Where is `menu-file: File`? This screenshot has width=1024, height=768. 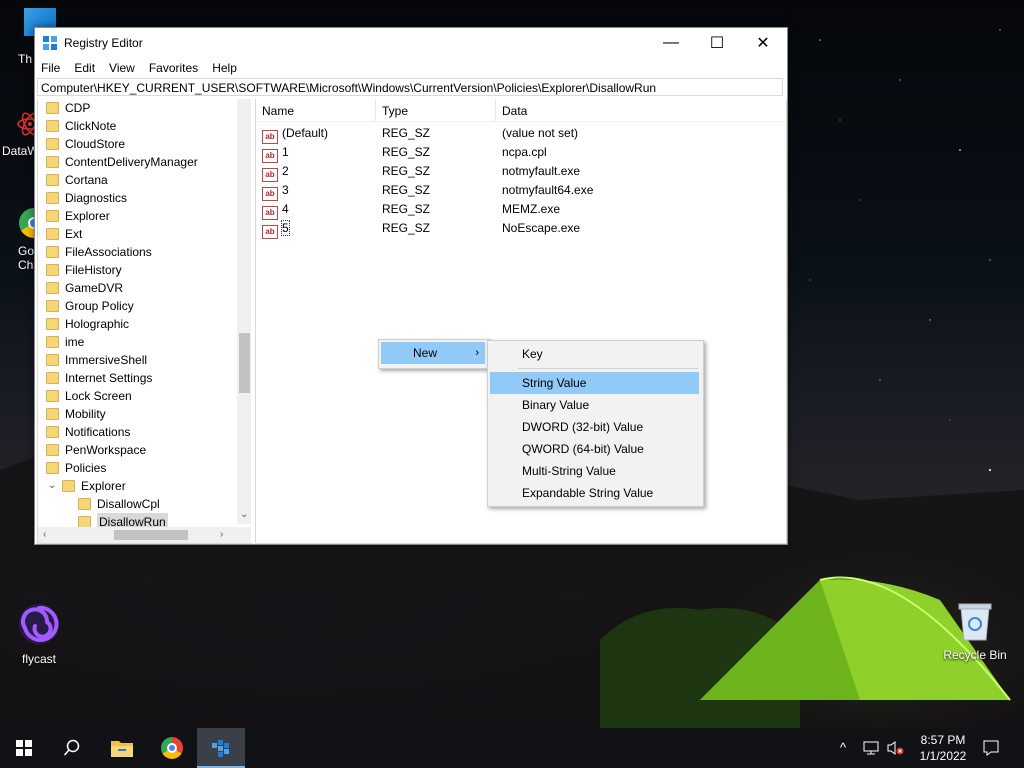
menu-file: File is located at coordinates (50, 68).